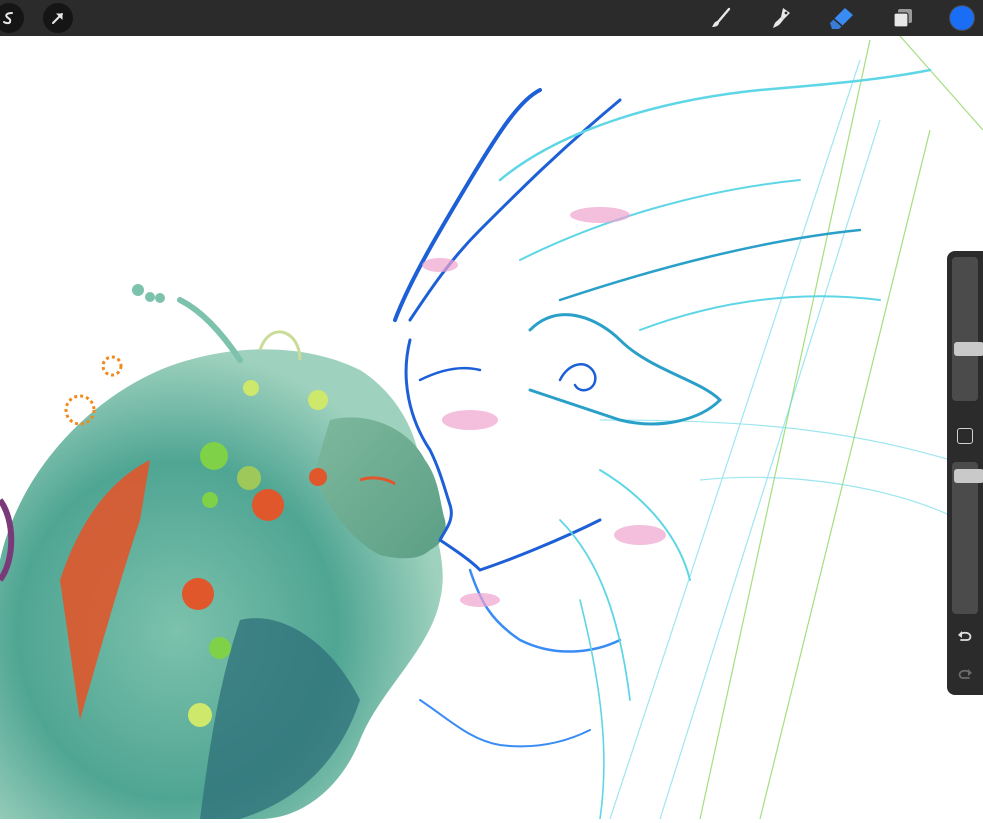 This screenshot has width=983, height=823. Describe the element at coordinates (967, 538) in the screenshot. I see `opacity-slider` at that location.